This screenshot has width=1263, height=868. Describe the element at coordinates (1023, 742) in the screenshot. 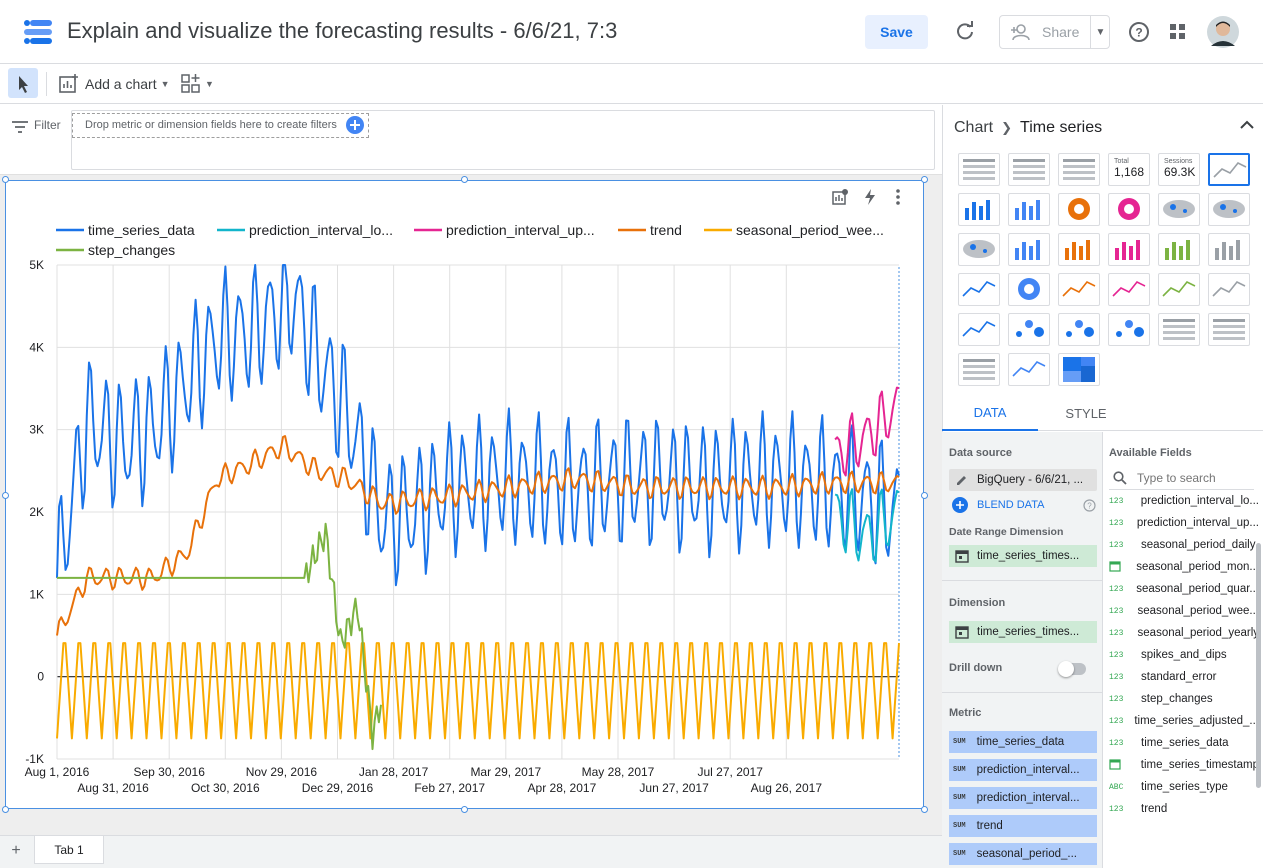

I see `metric-chip: SUM time_series_data` at that location.